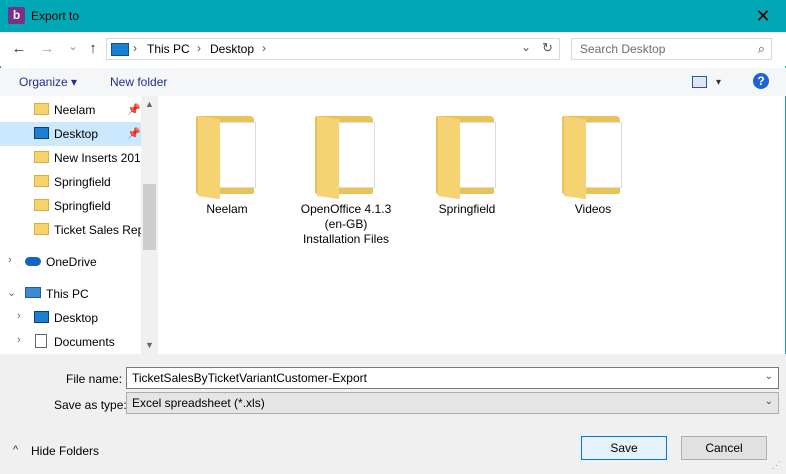 Image resolution: width=786 pixels, height=474 pixels. I want to click on new-folder-button: New folder, so click(138, 82).